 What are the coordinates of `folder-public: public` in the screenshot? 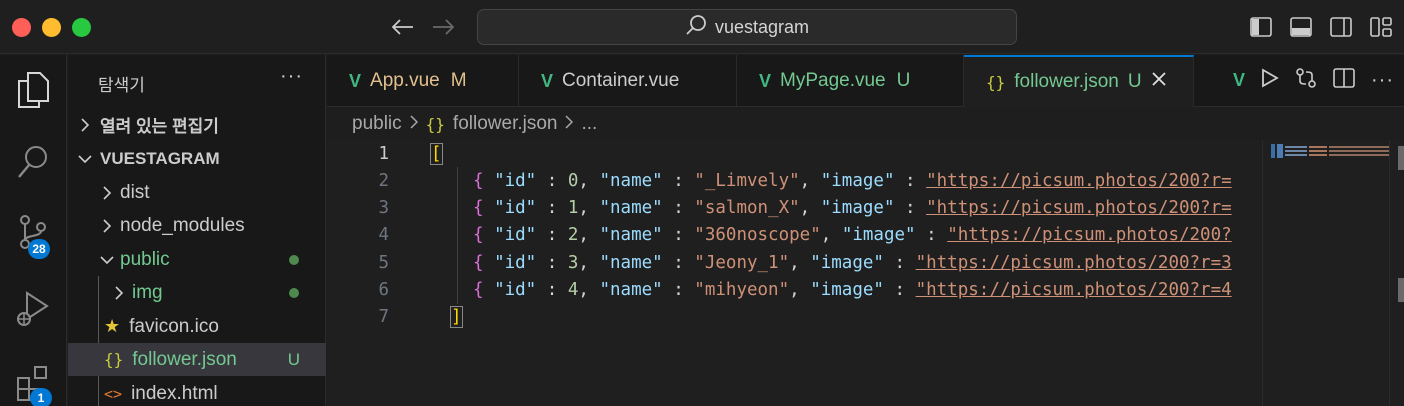 It's located at (197, 259).